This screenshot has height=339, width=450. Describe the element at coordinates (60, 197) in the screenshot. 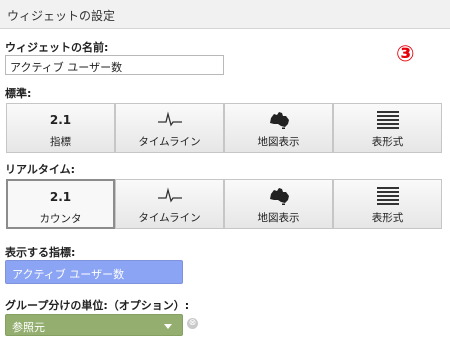

I see `realtime-counter-value: 2.1` at that location.